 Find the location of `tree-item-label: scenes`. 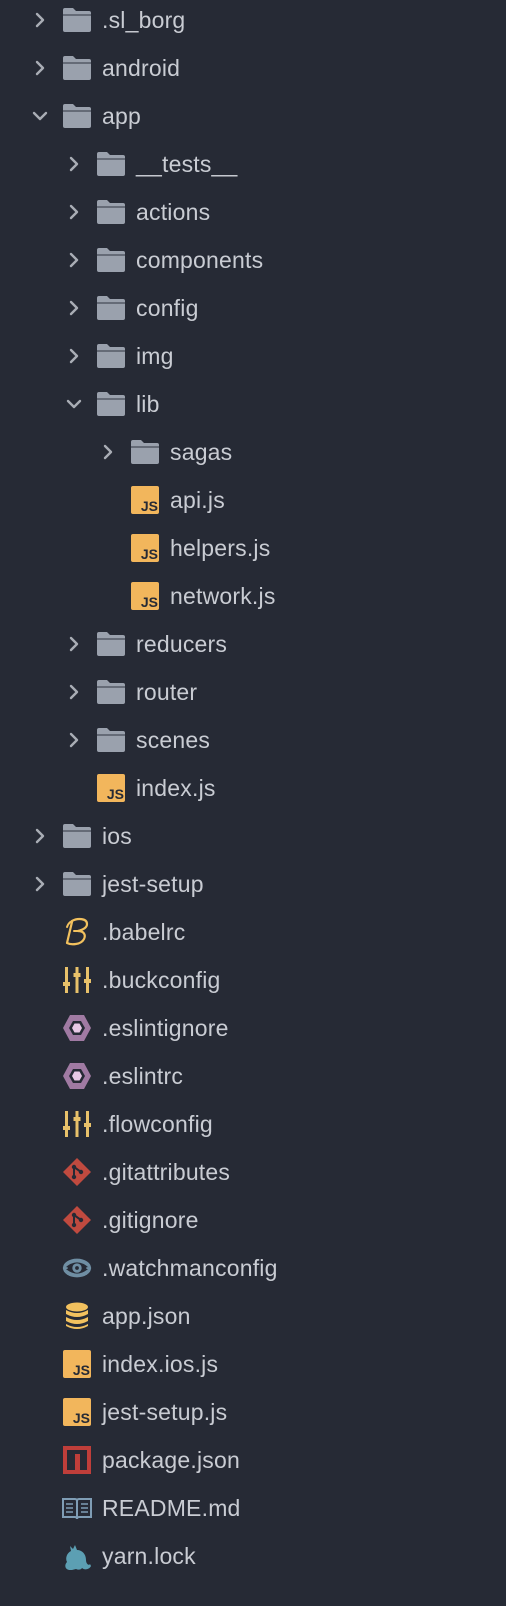

tree-item-label: scenes is located at coordinates (173, 740).